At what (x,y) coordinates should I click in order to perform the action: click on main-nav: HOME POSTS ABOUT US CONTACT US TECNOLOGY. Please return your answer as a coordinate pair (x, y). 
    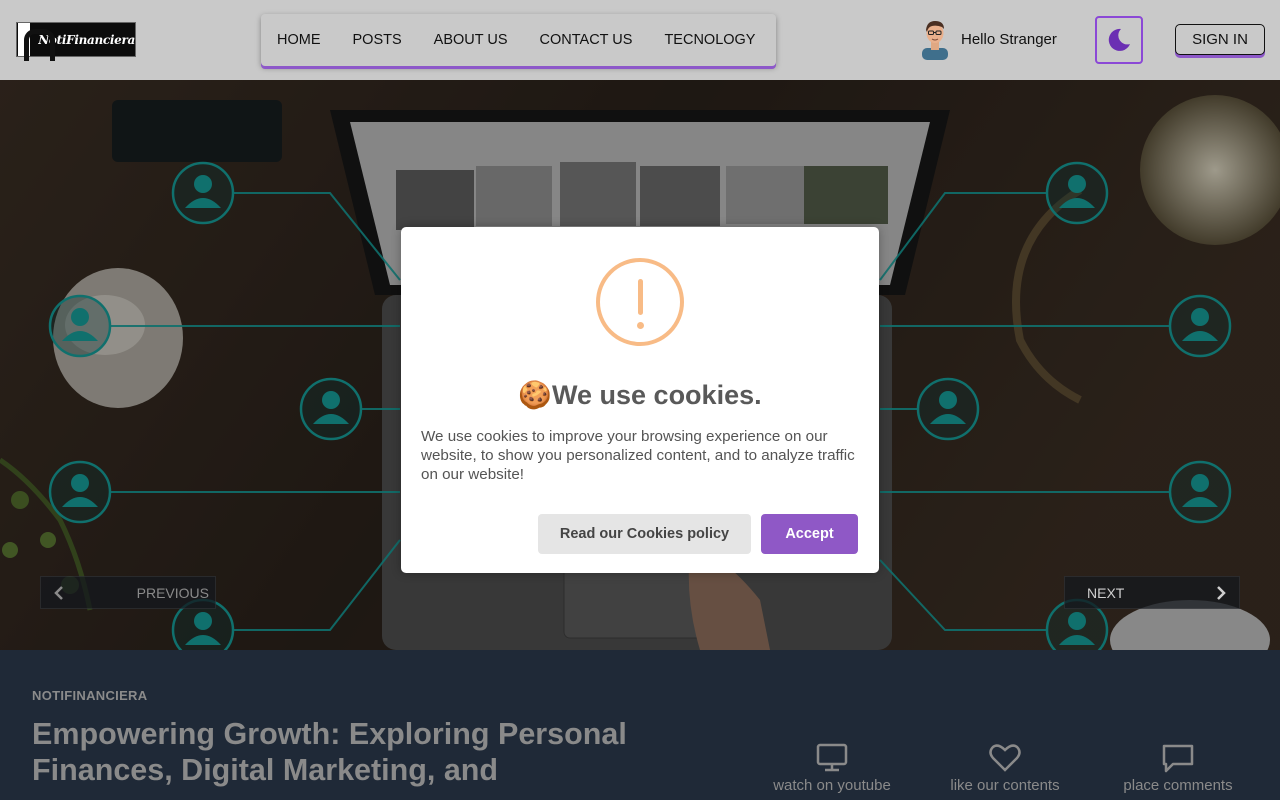
    Looking at the image, I should click on (518, 40).